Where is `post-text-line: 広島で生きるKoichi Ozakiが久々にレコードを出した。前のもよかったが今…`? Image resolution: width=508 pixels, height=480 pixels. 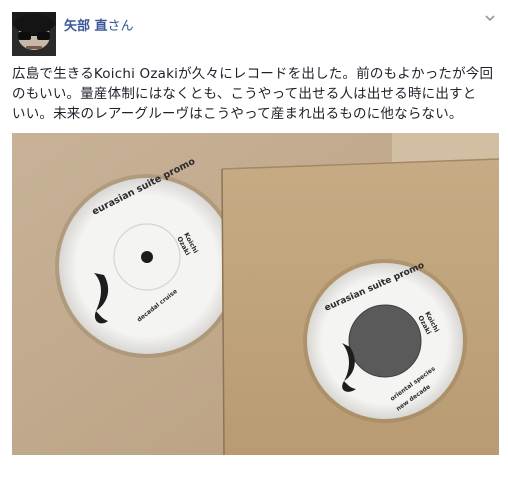
post-text-line: 広島で生きるKoichi Ozakiが久々にレコードを出した。前のもよかったが今… is located at coordinates (253, 74).